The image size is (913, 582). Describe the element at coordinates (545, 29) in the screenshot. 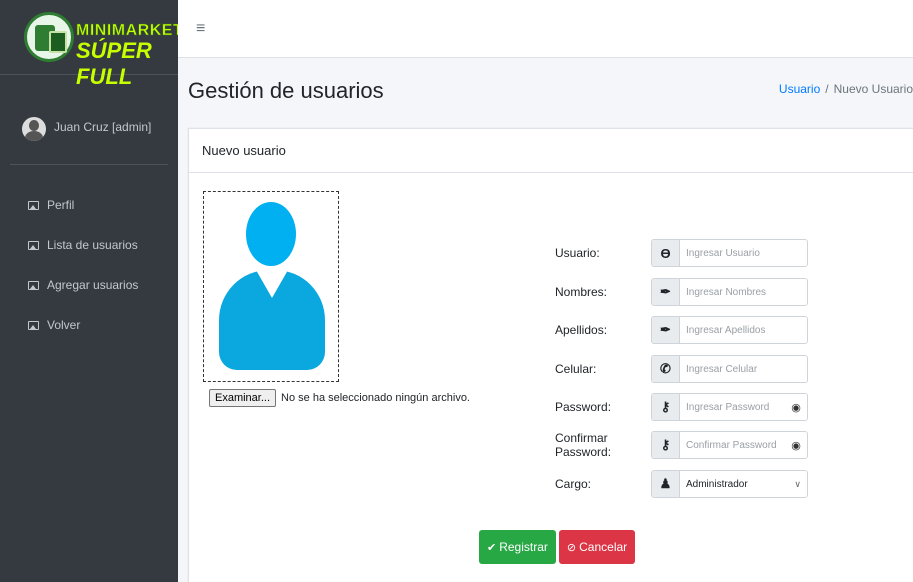

I see `top-navbar: ≡` at that location.